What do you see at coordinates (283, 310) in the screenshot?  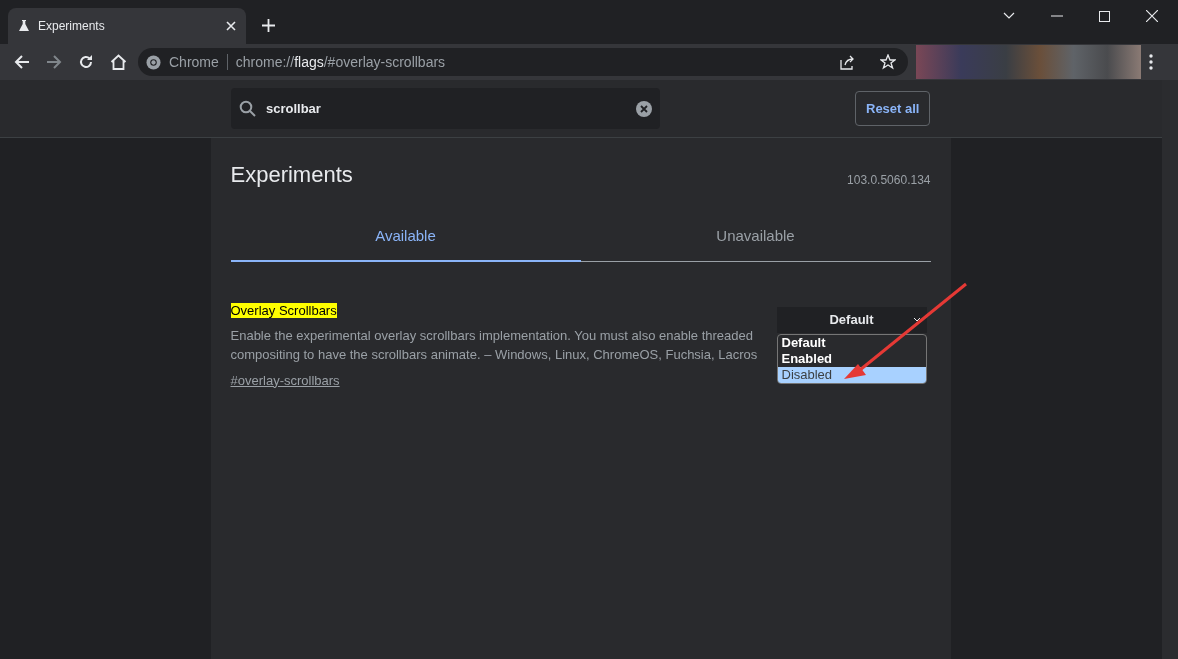 I see `flag-name: Overlay Scrollbars` at bounding box center [283, 310].